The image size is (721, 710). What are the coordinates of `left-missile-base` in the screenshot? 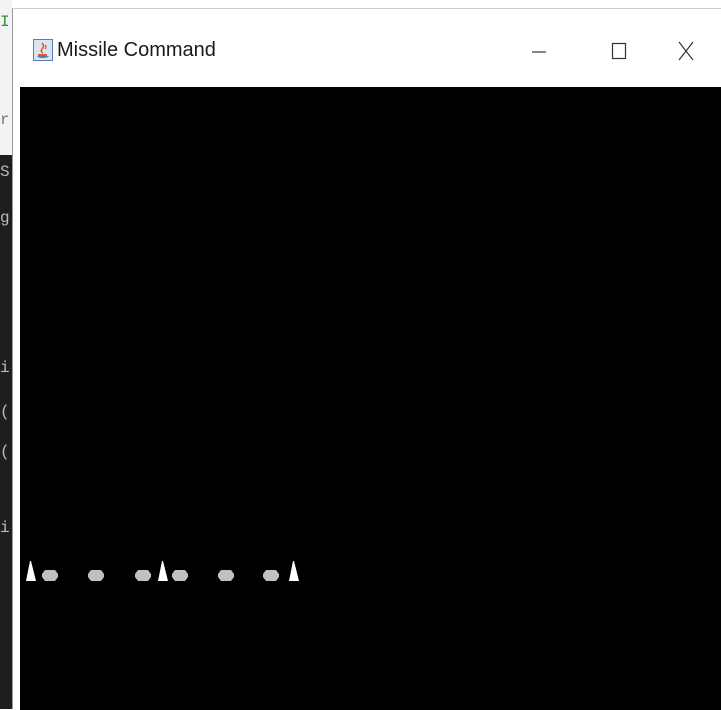 It's located at (31, 571).